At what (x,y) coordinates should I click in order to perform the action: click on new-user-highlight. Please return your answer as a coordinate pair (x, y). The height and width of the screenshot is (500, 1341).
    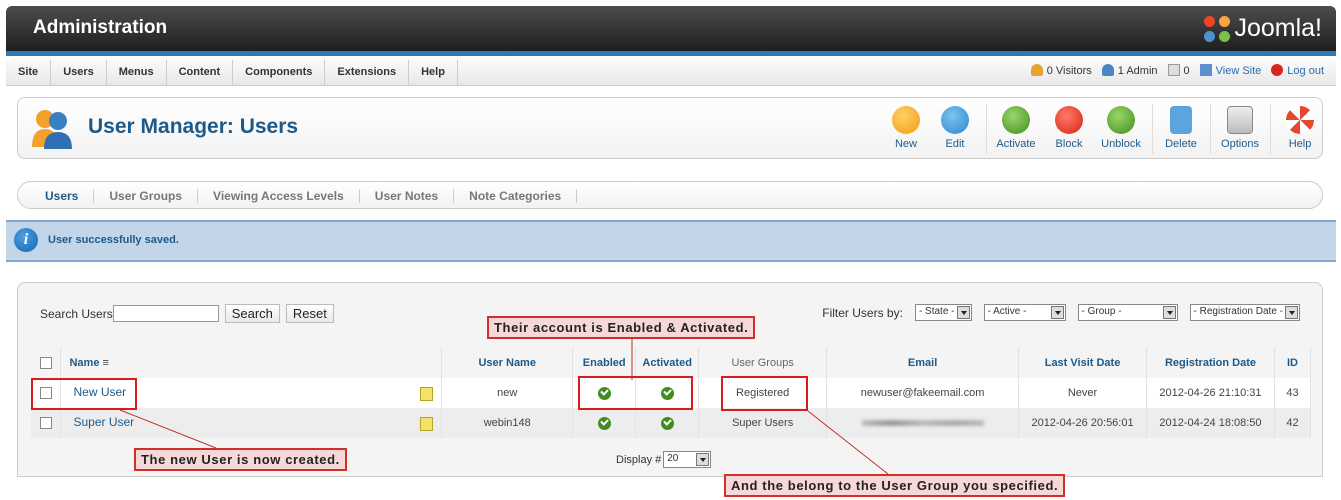
    Looking at the image, I should click on (84, 394).